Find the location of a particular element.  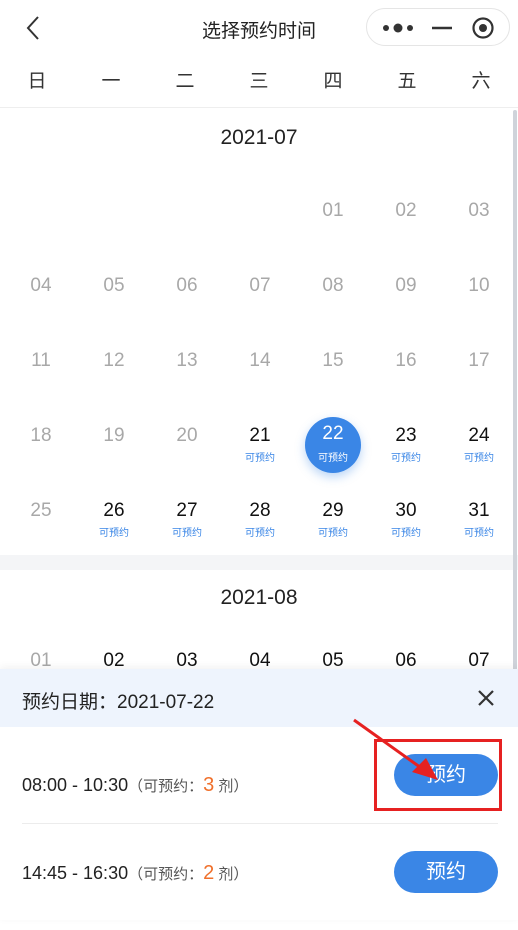

calendar-day: 07 is located at coordinates (260, 294).